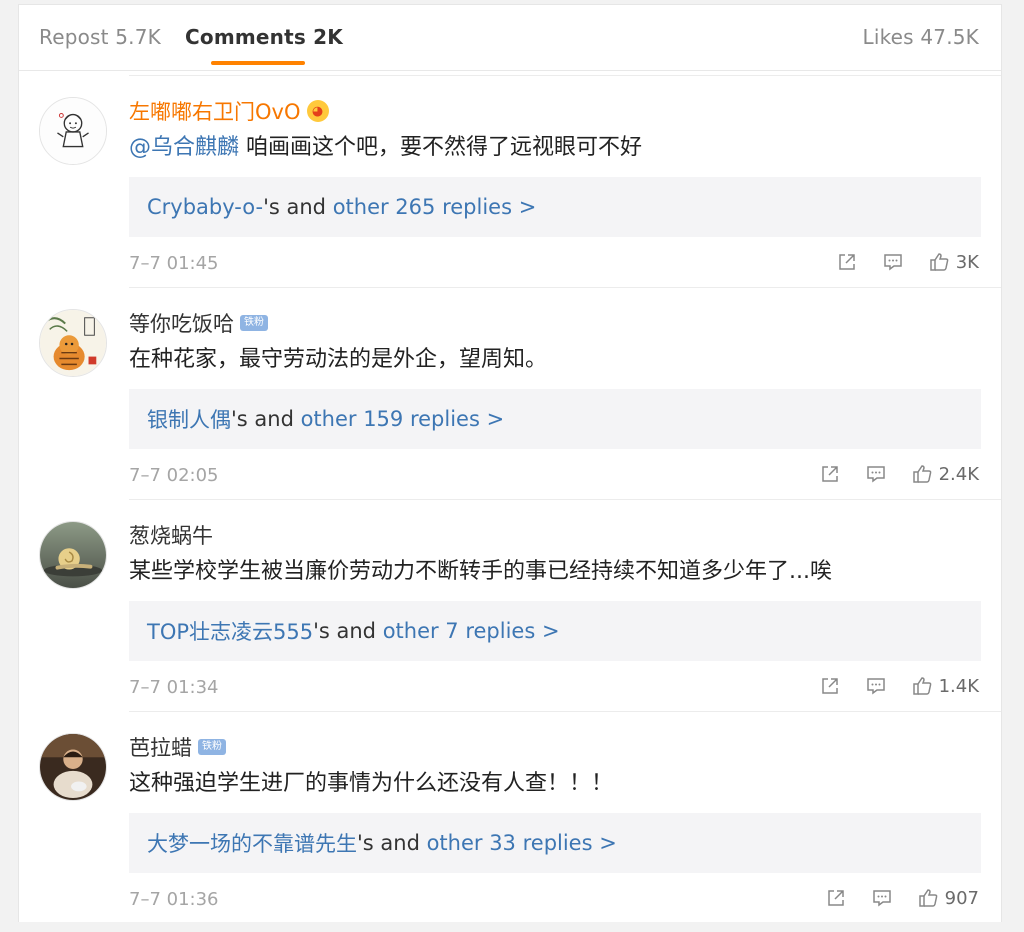  I want to click on reply-user-link: TOP壮志凌云555, so click(230, 631).